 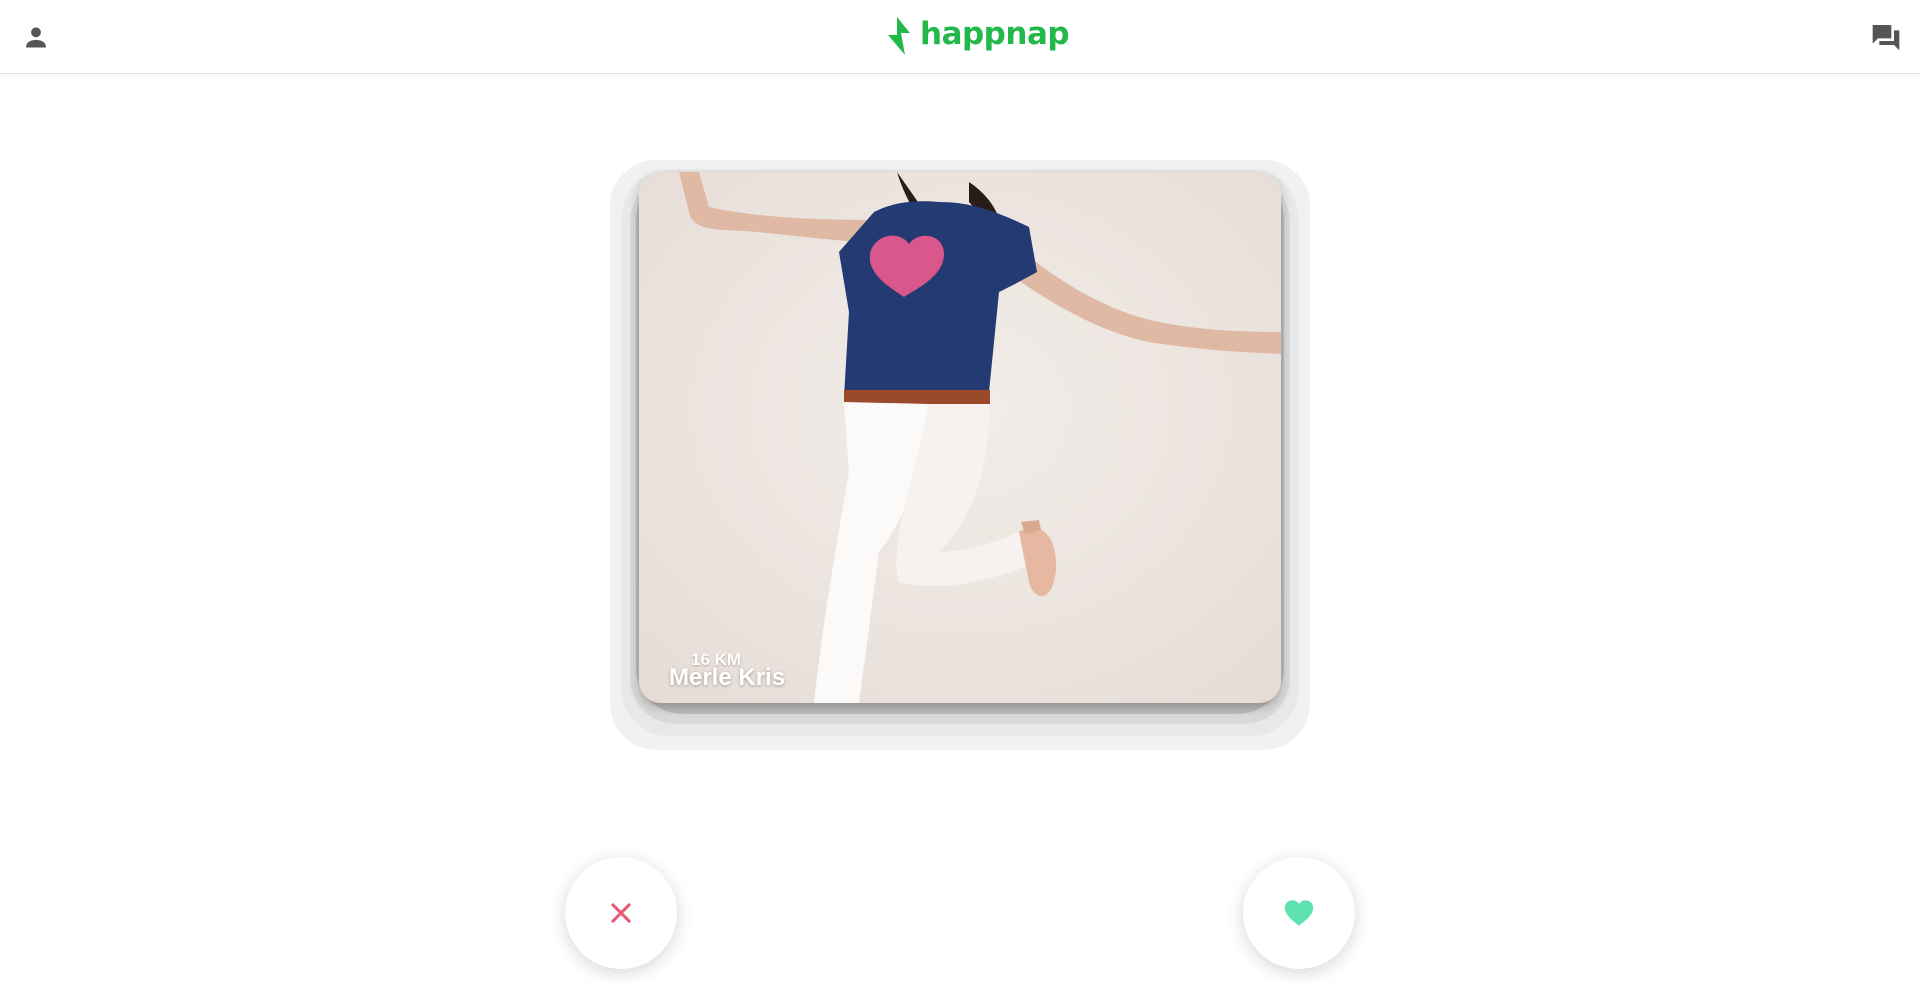 I want to click on chat-button, so click(x=1886, y=37).